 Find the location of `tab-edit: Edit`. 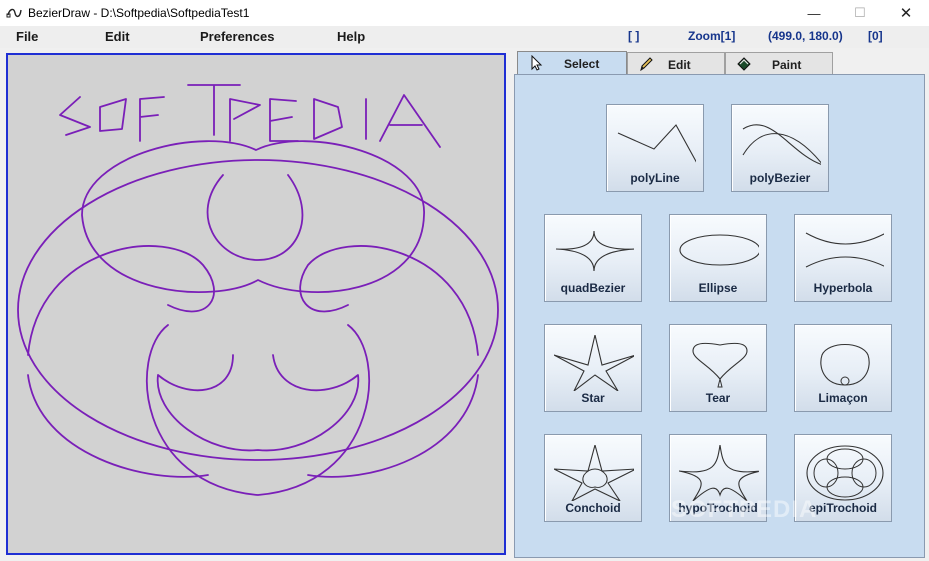

tab-edit: Edit is located at coordinates (676, 63).